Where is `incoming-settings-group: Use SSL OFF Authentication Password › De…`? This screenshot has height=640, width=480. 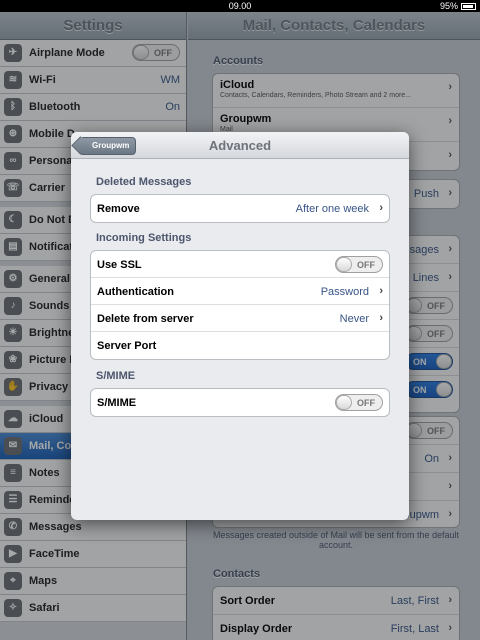
incoming-settings-group: Use SSL OFF Authentication Password › De… is located at coordinates (240, 305).